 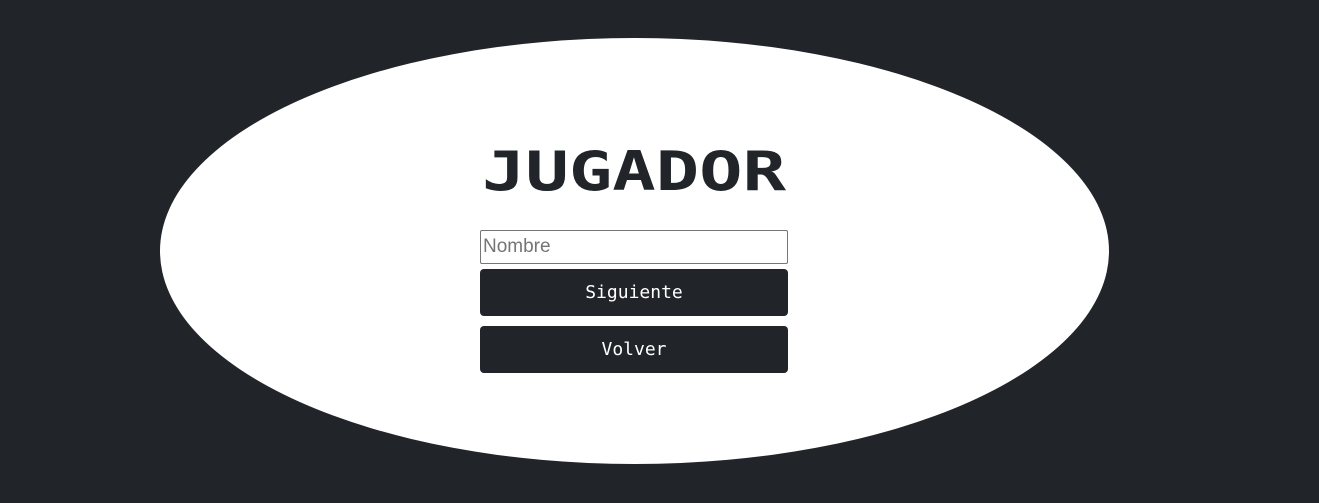 I want to click on back-button: Volver, so click(x=634, y=349).